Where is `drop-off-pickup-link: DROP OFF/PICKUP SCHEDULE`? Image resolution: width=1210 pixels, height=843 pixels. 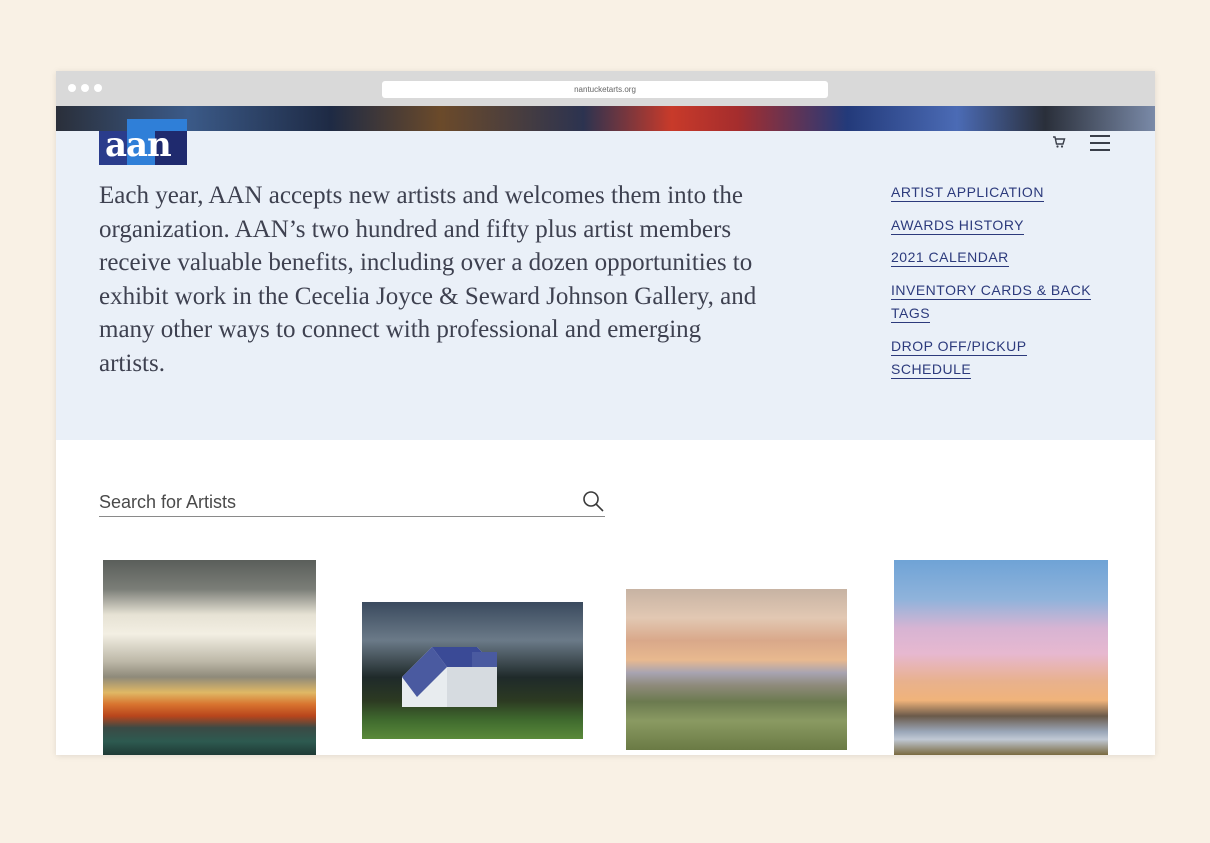 drop-off-pickup-link: DROP OFF/PICKUP SCHEDULE is located at coordinates (959, 358).